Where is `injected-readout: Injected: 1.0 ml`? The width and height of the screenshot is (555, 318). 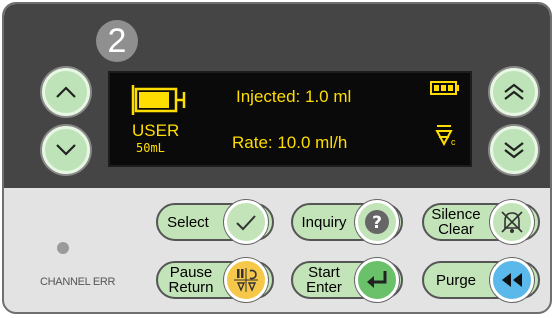 injected-readout: Injected: 1.0 ml is located at coordinates (294, 96).